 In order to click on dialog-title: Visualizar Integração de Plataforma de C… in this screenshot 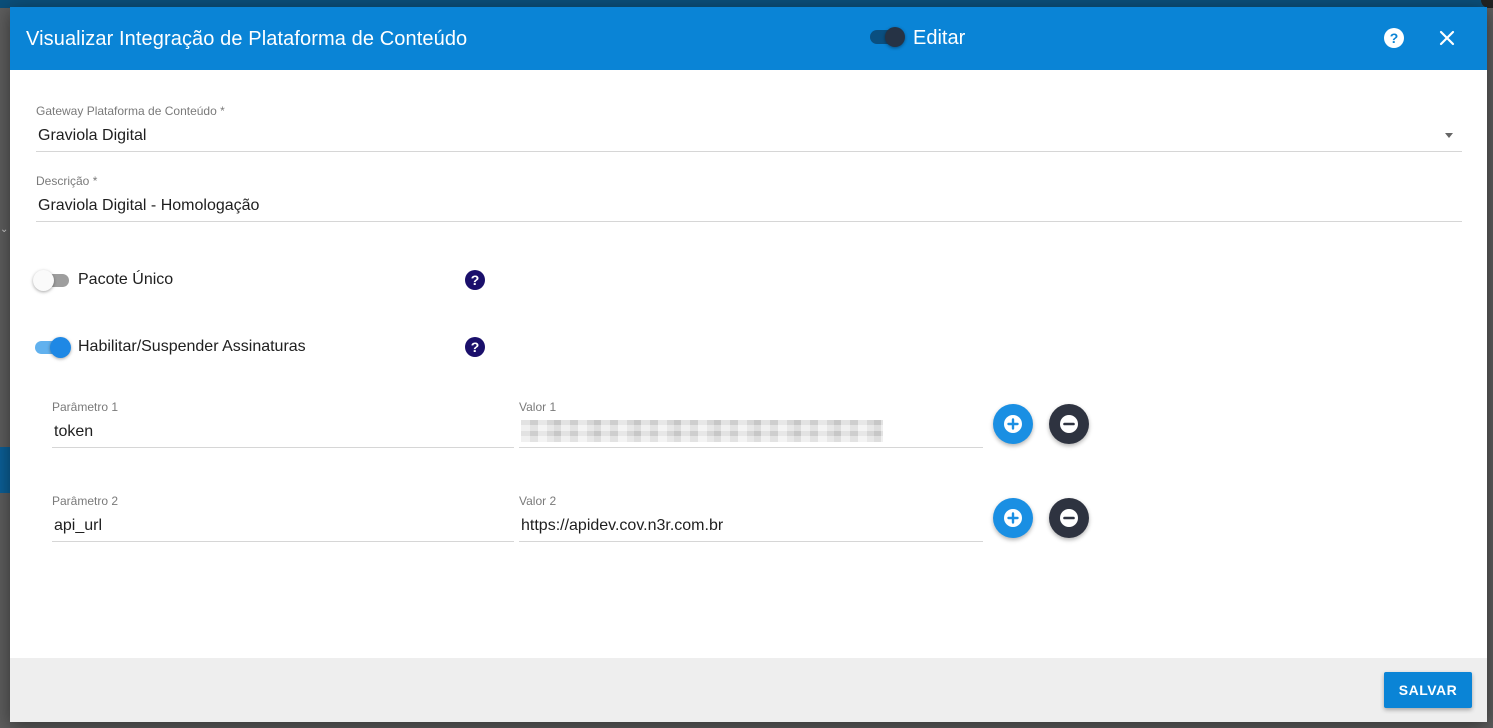, I will do `click(247, 39)`.